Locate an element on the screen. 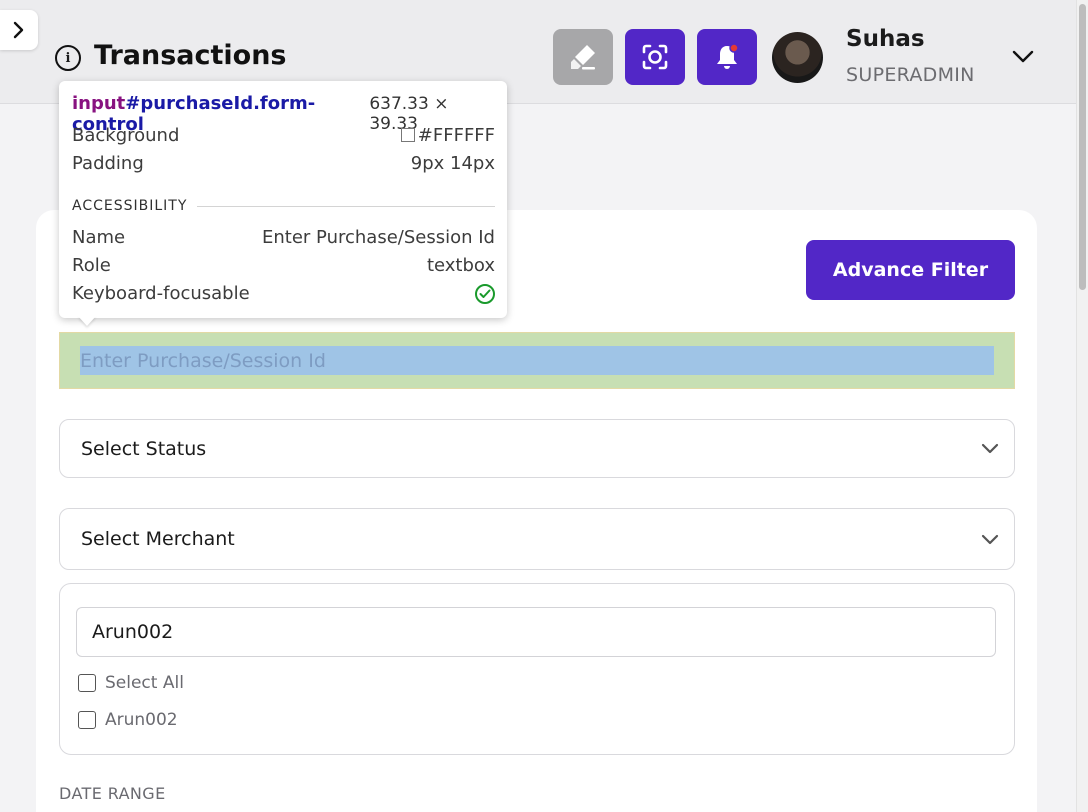 This screenshot has height=812, width=1088. screenshot-icon is located at coordinates (655, 57).